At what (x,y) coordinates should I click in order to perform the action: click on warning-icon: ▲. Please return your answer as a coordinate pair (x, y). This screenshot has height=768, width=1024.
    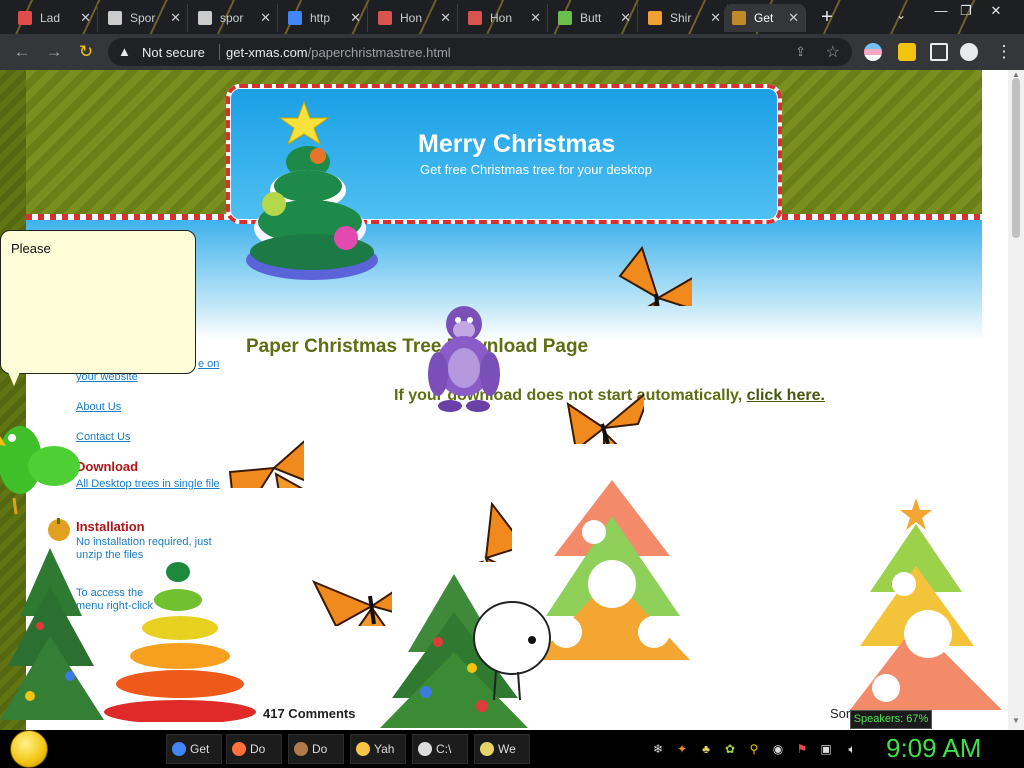
    Looking at the image, I should click on (124, 51).